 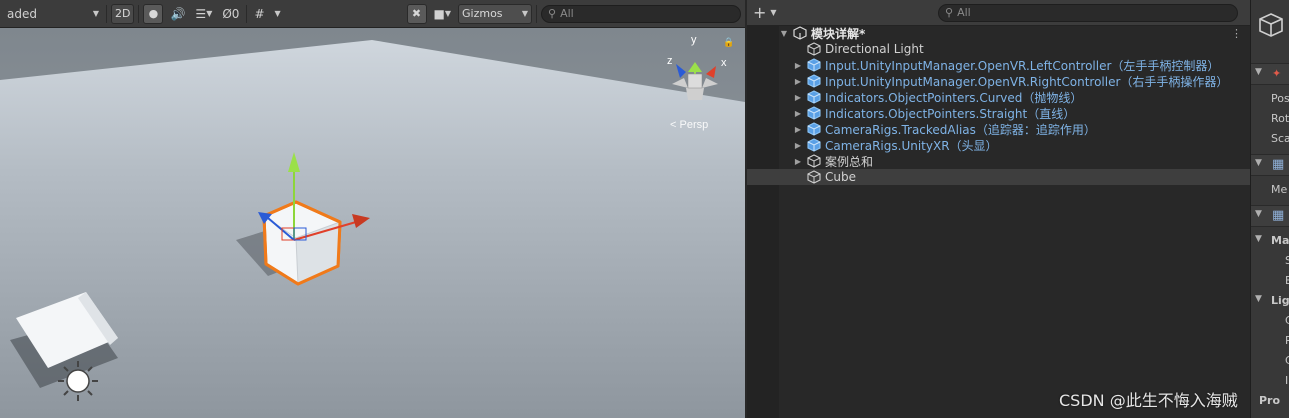 I want to click on draw-mode-dropdown: aded ▼, so click(x=53, y=14).